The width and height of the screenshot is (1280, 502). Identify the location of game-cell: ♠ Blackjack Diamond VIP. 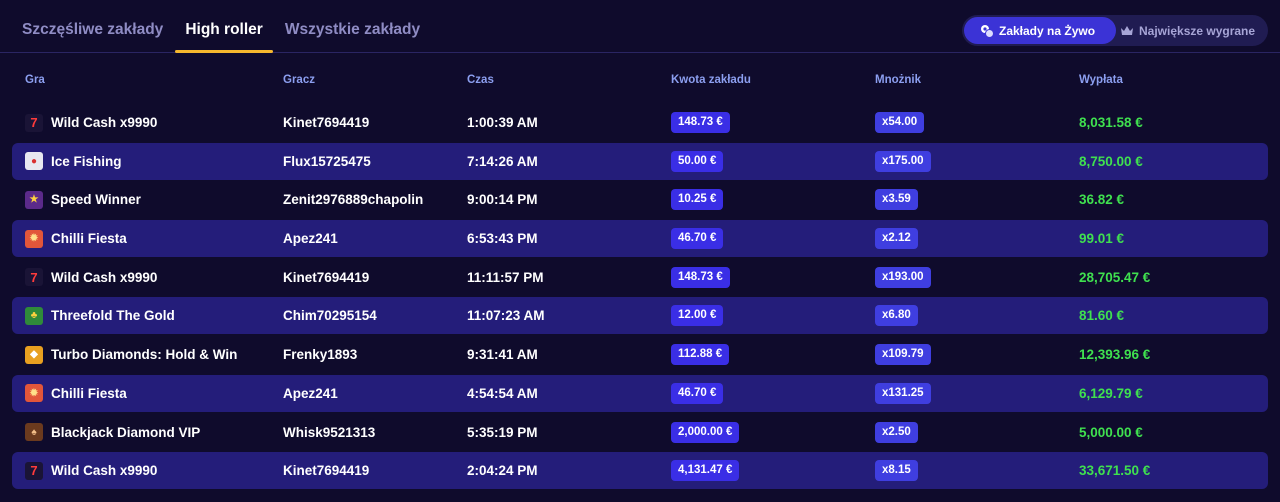
(112, 432).